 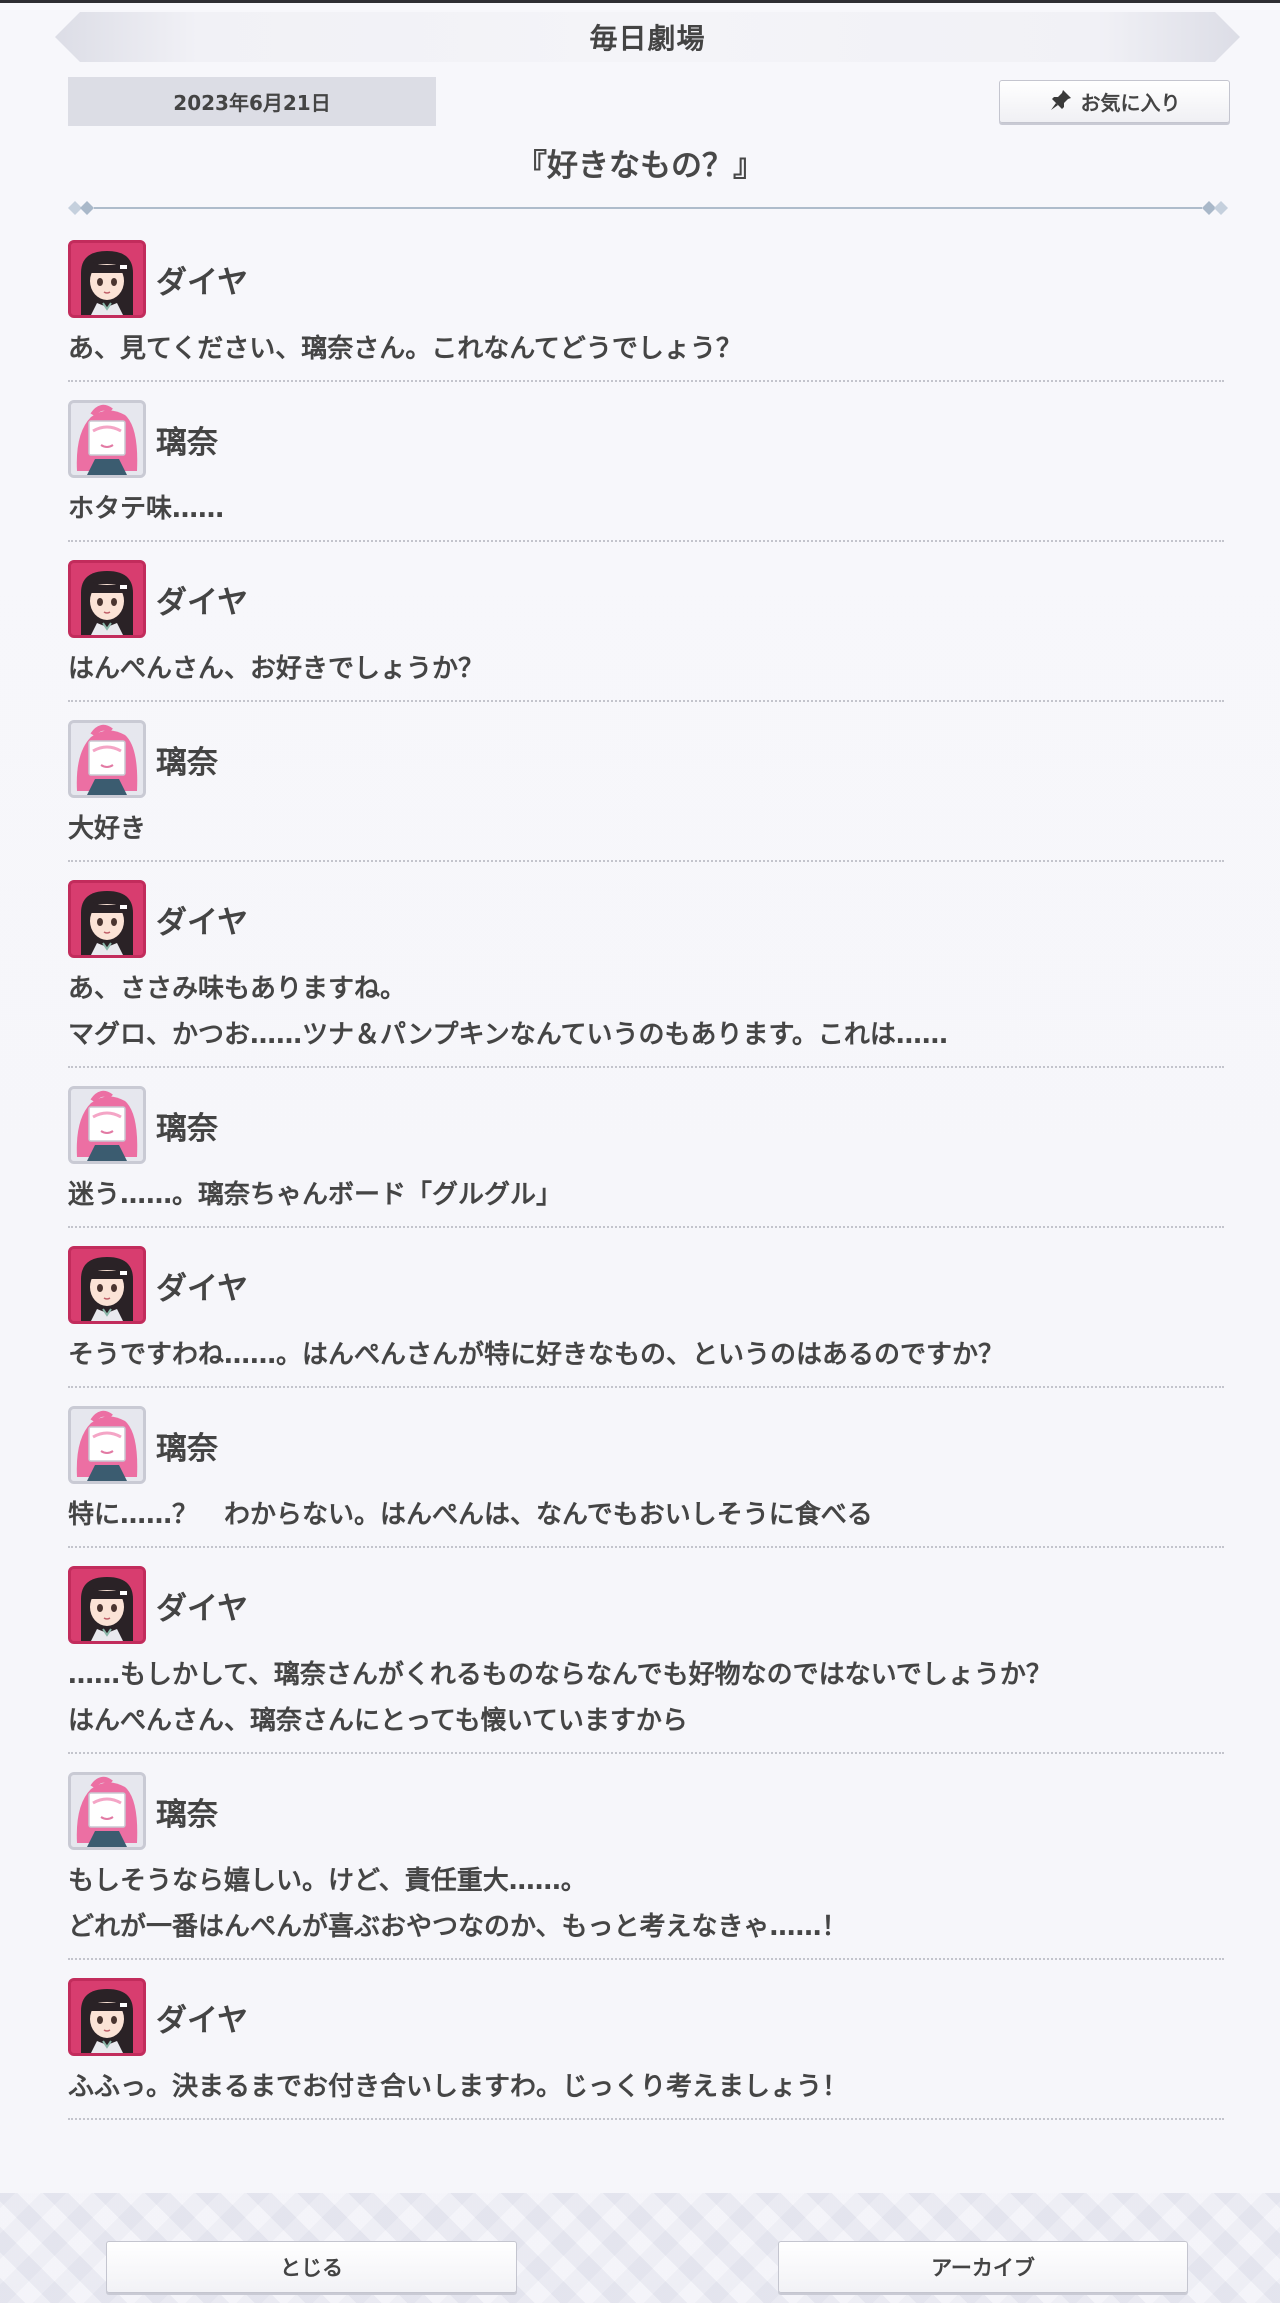 What do you see at coordinates (107, 829) in the screenshot?
I see `dialogue-line: 大好き` at bounding box center [107, 829].